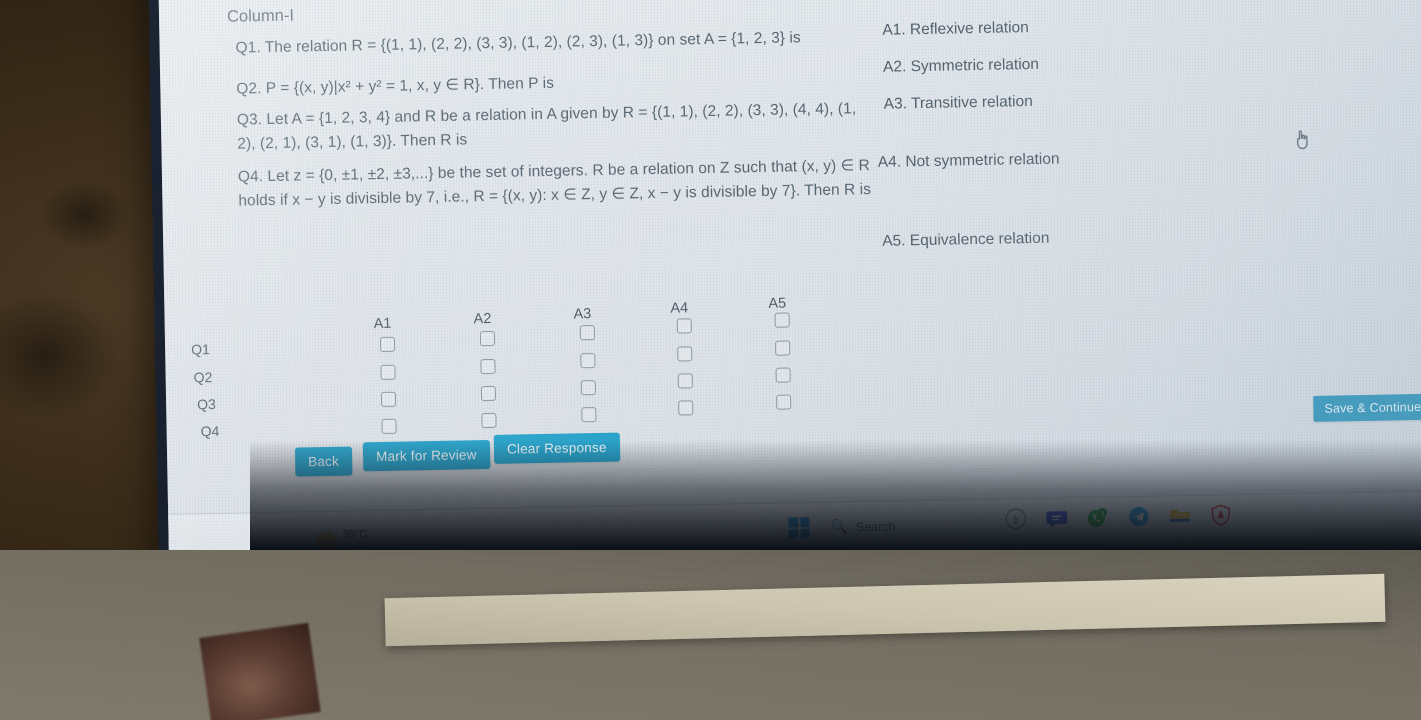  I want to click on search-placeholder: Search, so click(875, 526).